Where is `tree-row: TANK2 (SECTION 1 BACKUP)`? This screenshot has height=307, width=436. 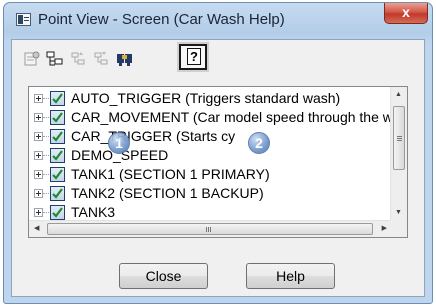
tree-row: TANK2 (SECTION 1 BACKUP) is located at coordinates (210, 193).